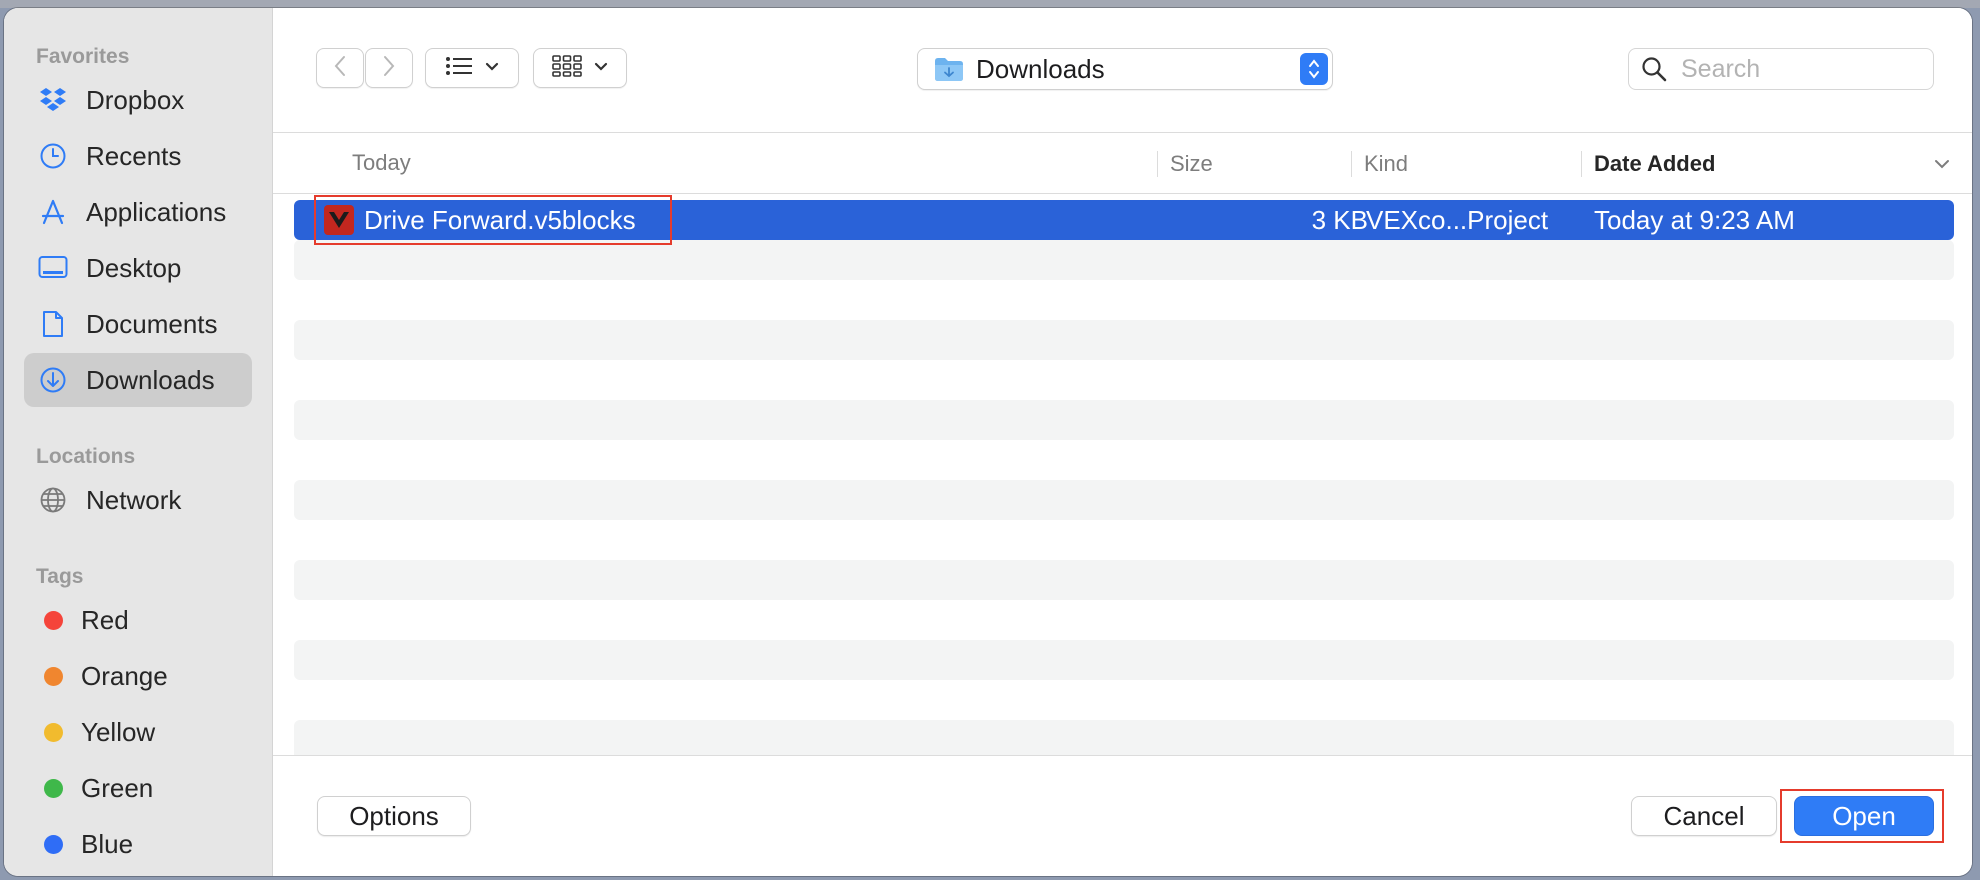 Image resolution: width=1980 pixels, height=880 pixels. Describe the element at coordinates (1648, 164) in the screenshot. I see `column-date-added: Date Added` at that location.